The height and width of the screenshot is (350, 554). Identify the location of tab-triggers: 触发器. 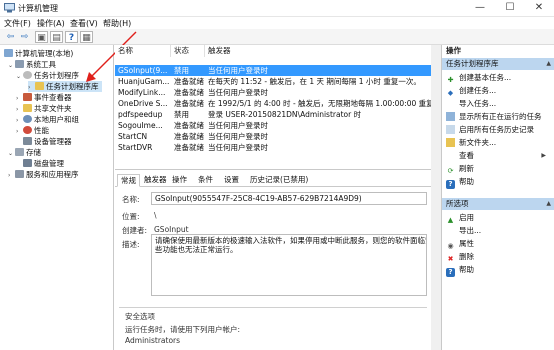
(155, 180).